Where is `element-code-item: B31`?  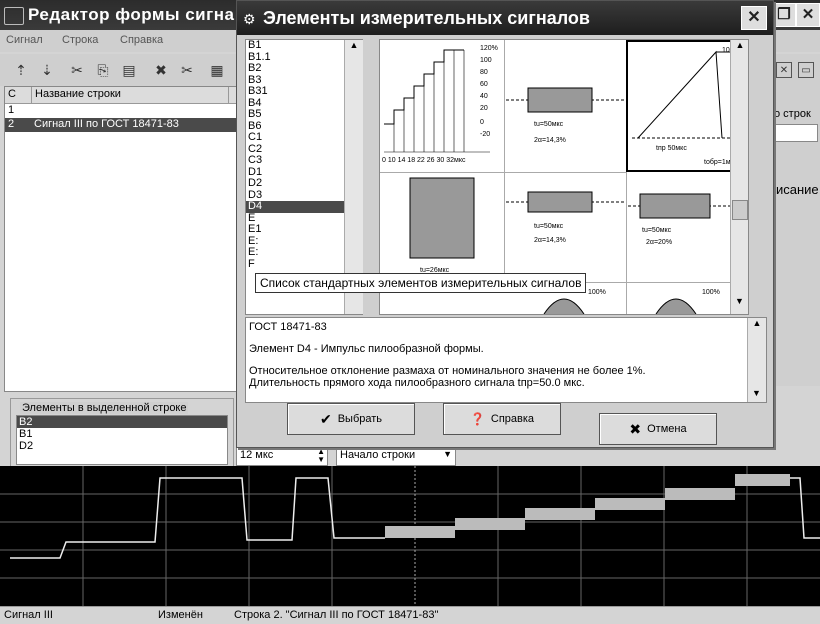
element-code-item: B31 is located at coordinates (295, 91).